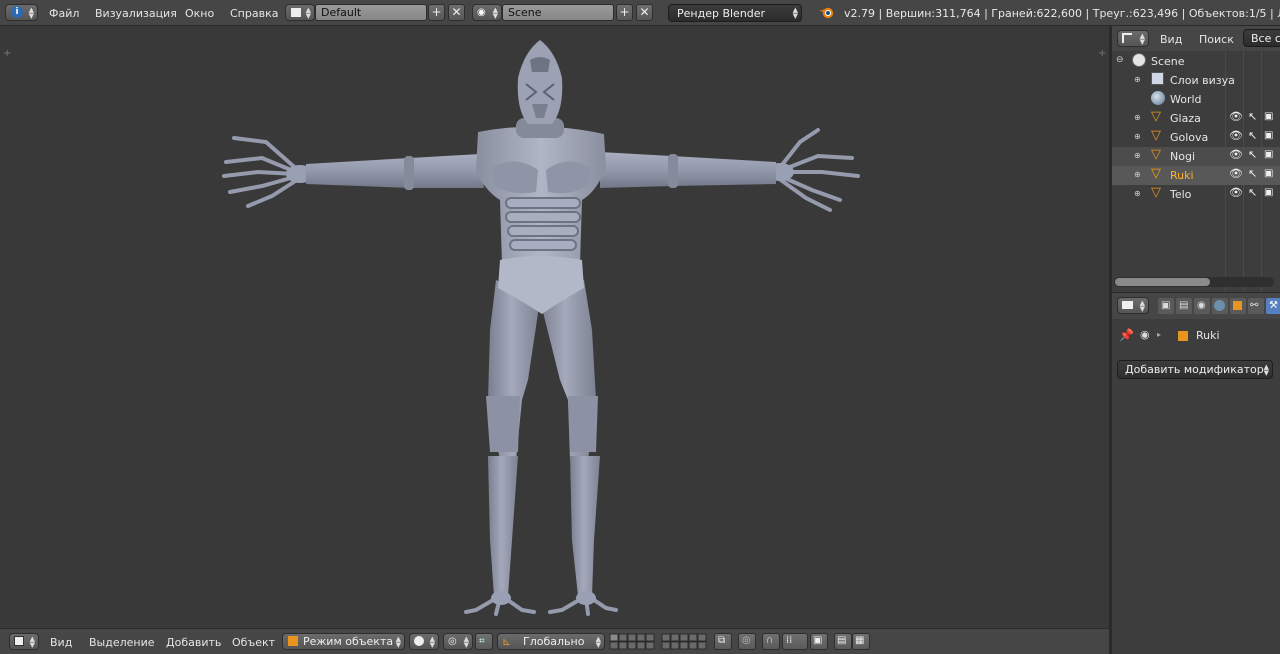 The image size is (1280, 654). Describe the element at coordinates (1196, 61) in the screenshot. I see `outliner-row-scene: ⊖ Scene` at that location.